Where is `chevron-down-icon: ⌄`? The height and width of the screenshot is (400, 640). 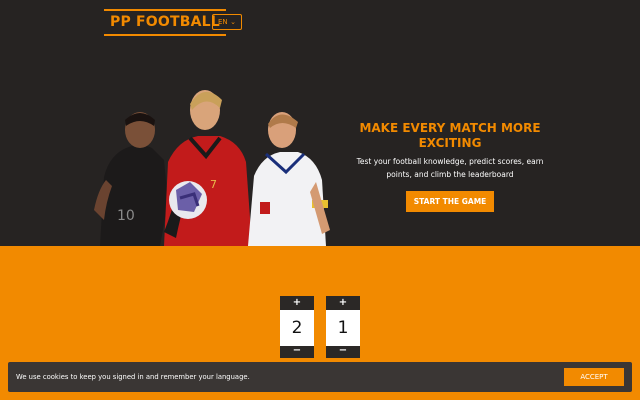 chevron-down-icon: ⌄ is located at coordinates (233, 22).